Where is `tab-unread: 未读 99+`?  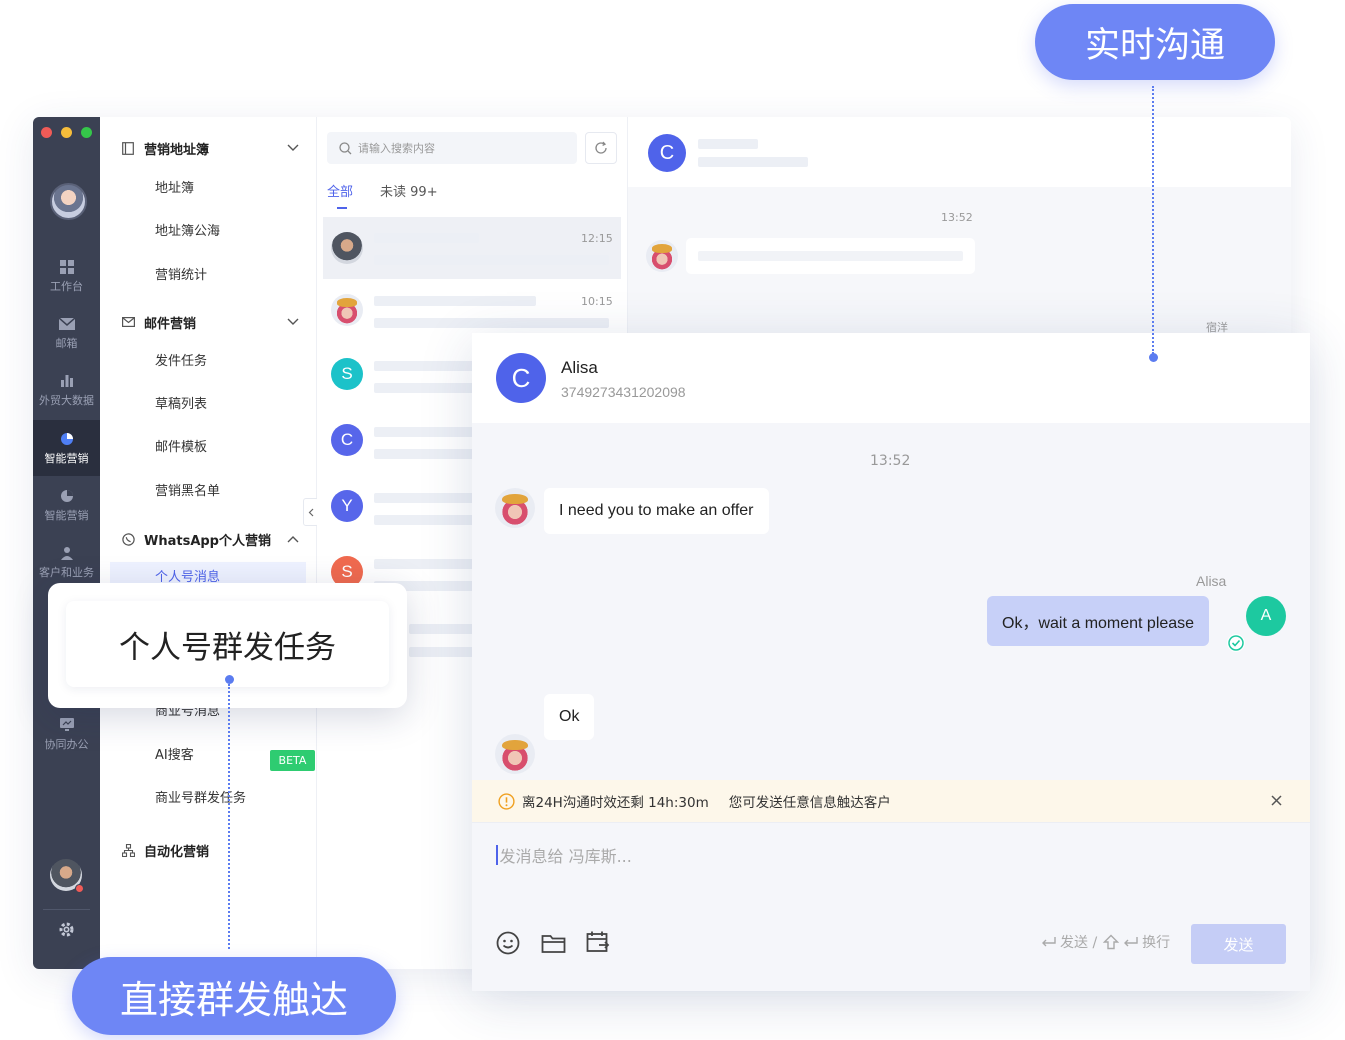 tab-unread: 未读 99+ is located at coordinates (409, 190).